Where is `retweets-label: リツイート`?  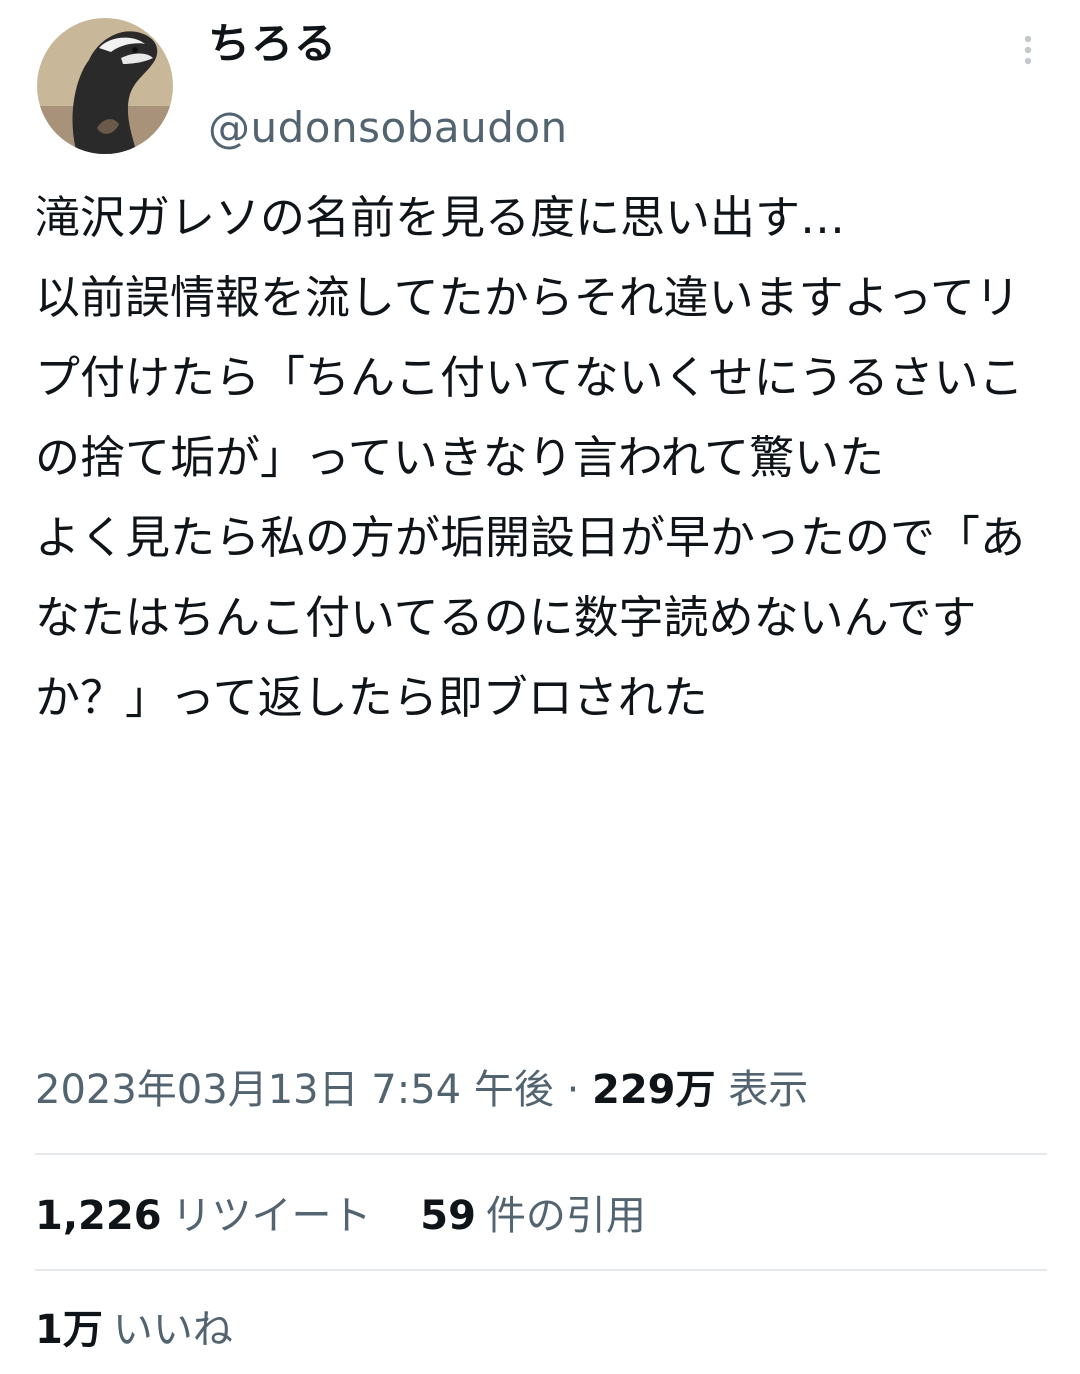 retweets-label: リツイート is located at coordinates (271, 1216).